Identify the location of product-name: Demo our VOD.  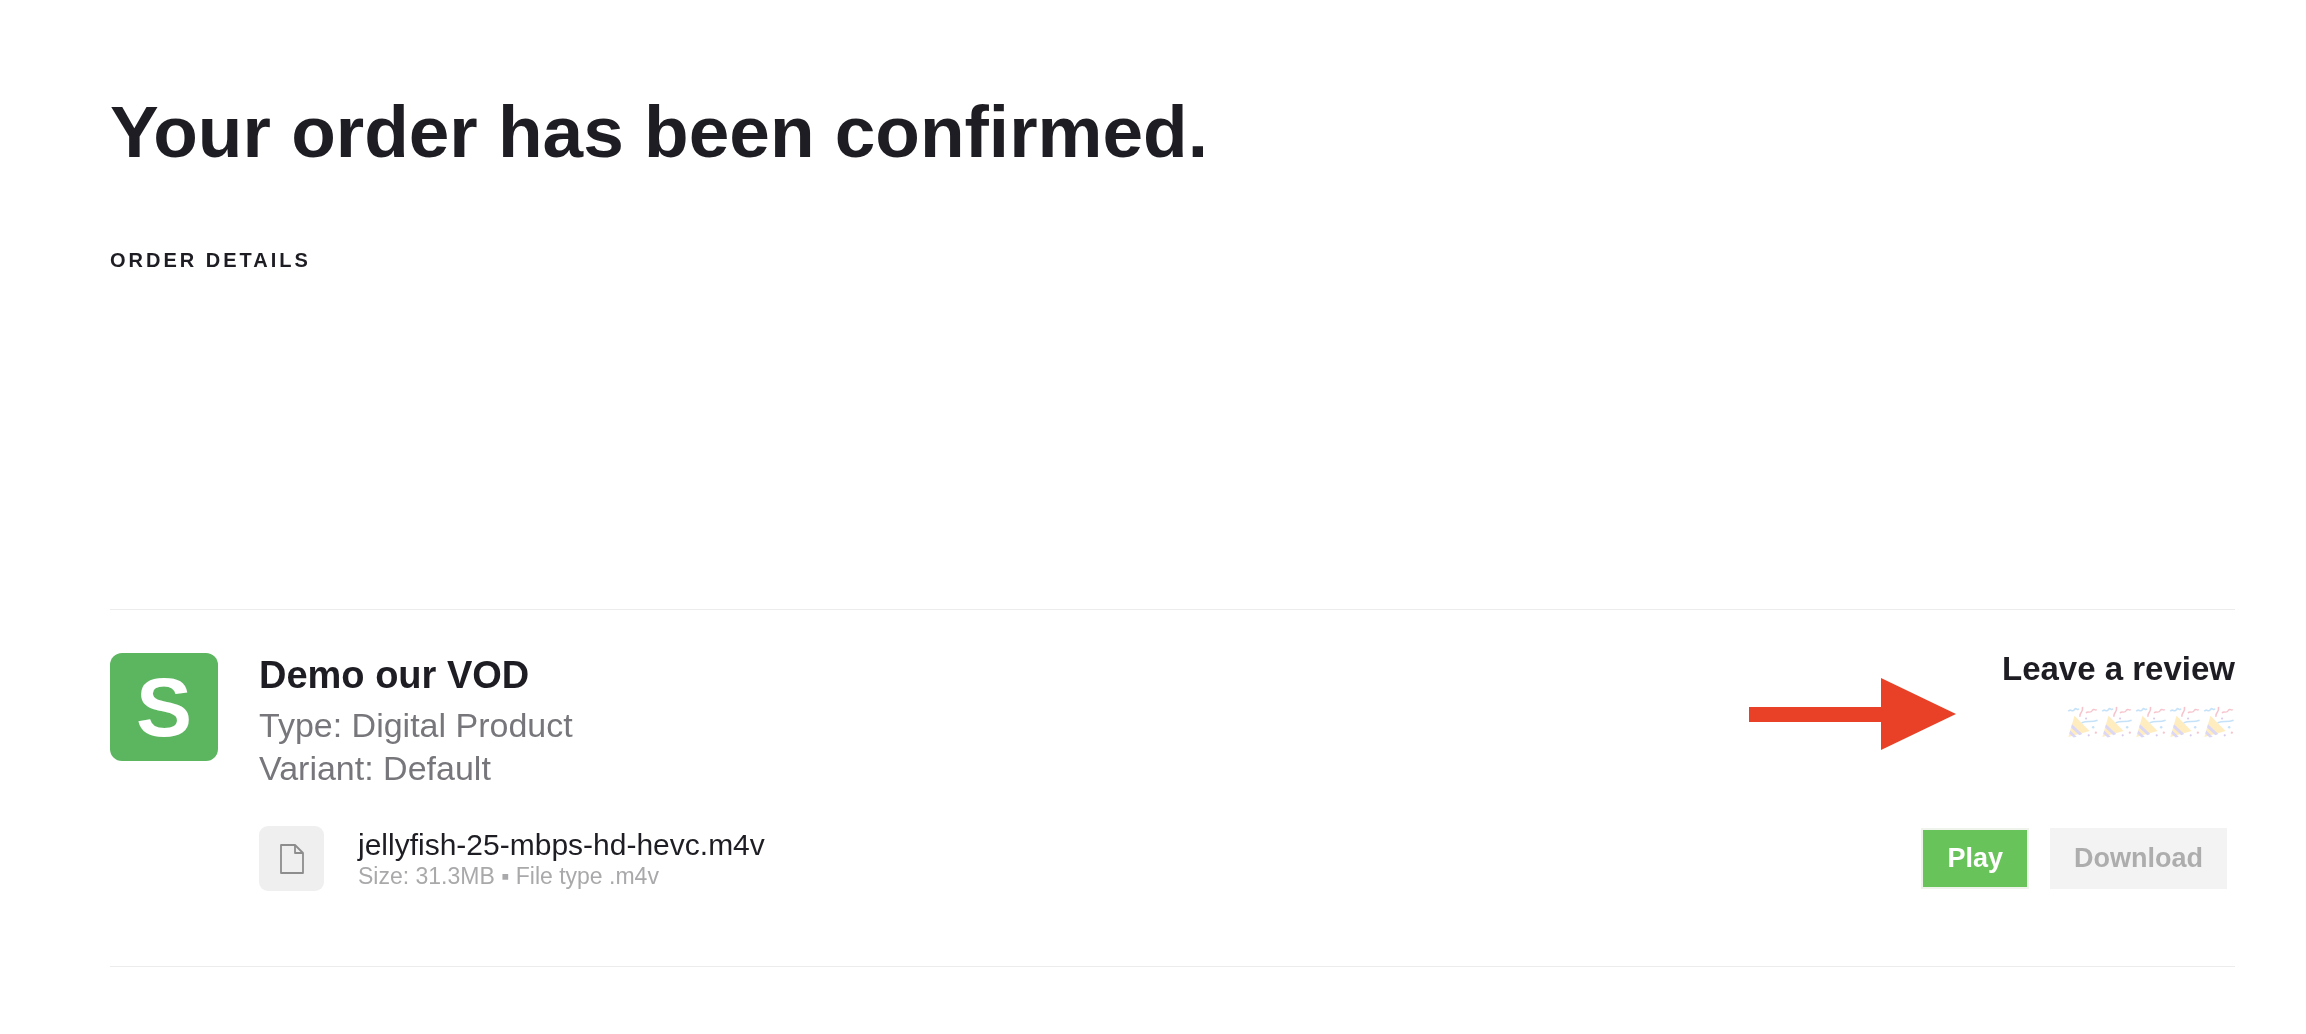
(394, 675).